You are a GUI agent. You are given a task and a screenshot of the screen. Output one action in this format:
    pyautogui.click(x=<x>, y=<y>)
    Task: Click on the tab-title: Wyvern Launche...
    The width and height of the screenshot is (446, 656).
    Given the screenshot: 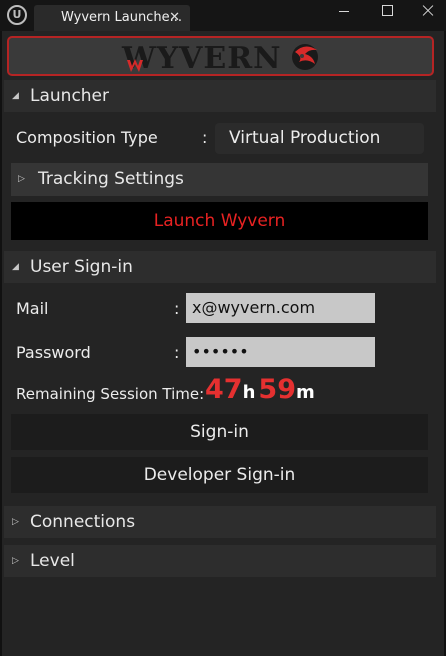 What is the action you would take?
    pyautogui.click(x=121, y=17)
    